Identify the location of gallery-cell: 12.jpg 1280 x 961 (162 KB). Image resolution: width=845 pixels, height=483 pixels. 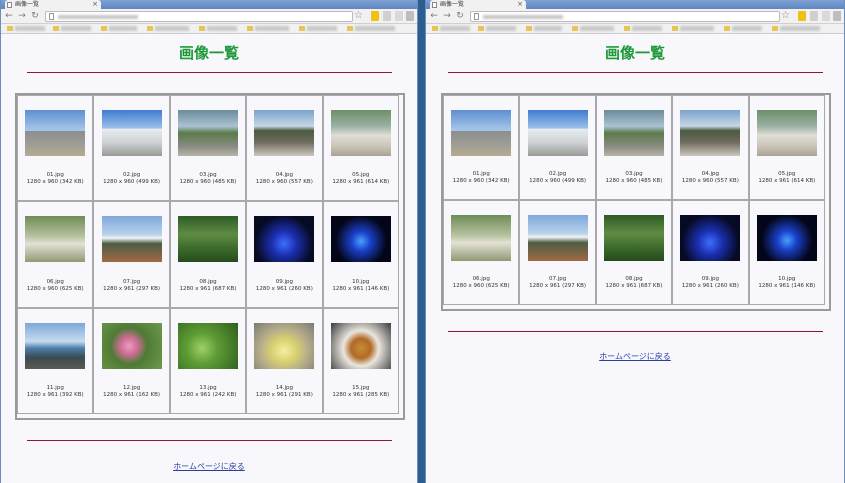
(131, 360).